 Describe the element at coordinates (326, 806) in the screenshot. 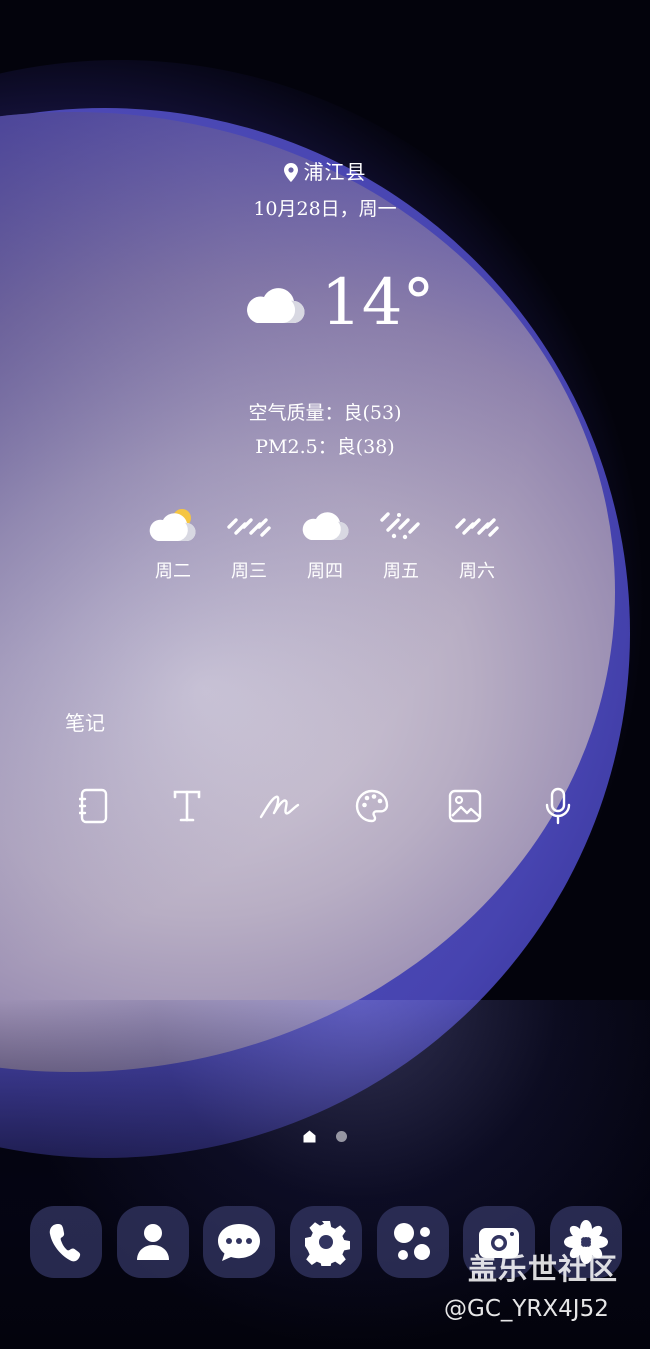

I see `notes-actions` at that location.